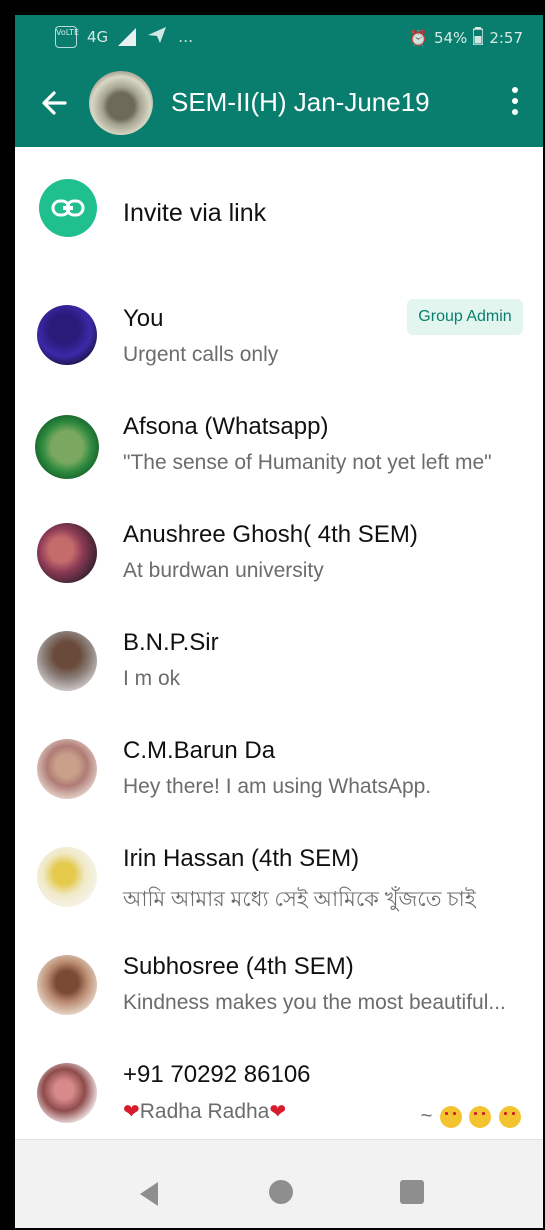 The height and width of the screenshot is (1230, 545). What do you see at coordinates (426, 1116) in the screenshot?
I see `tilde-text: ~` at bounding box center [426, 1116].